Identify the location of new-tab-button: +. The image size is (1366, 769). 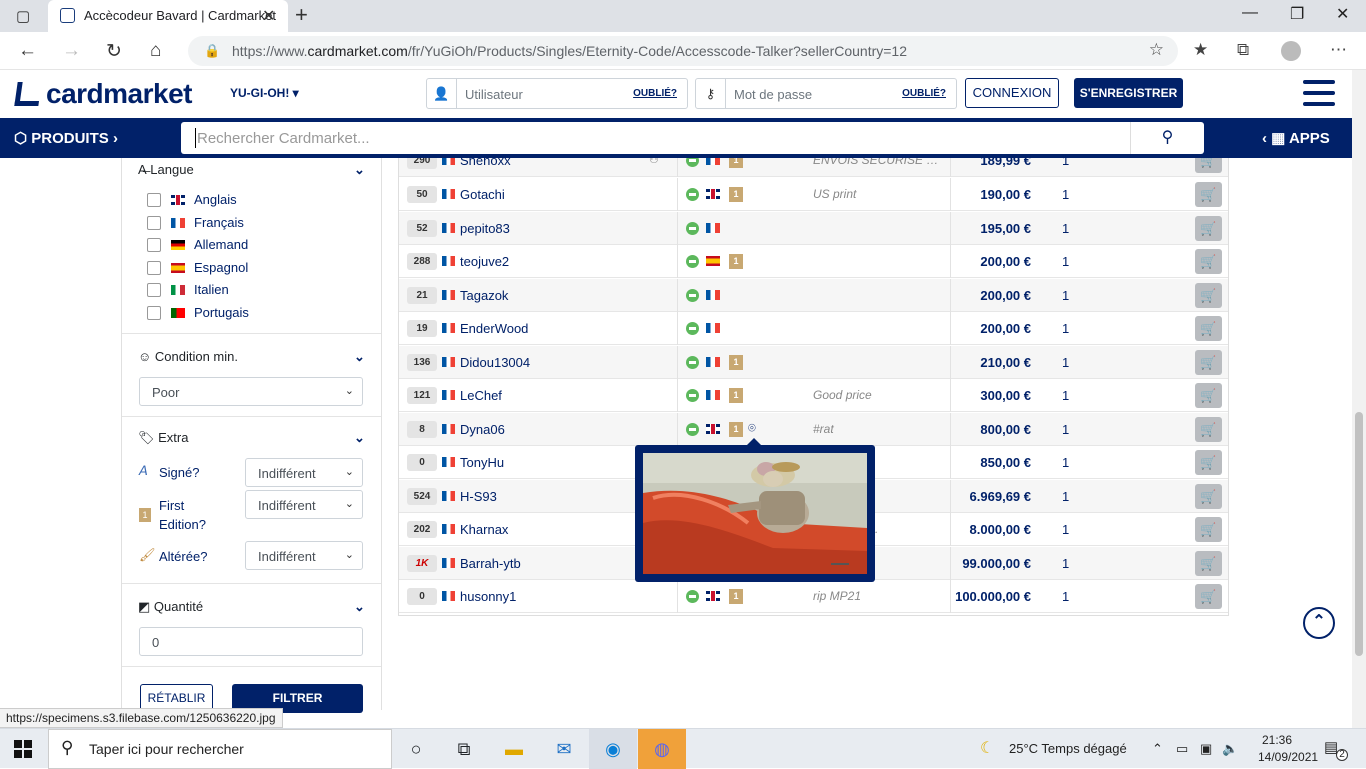
(301, 15).